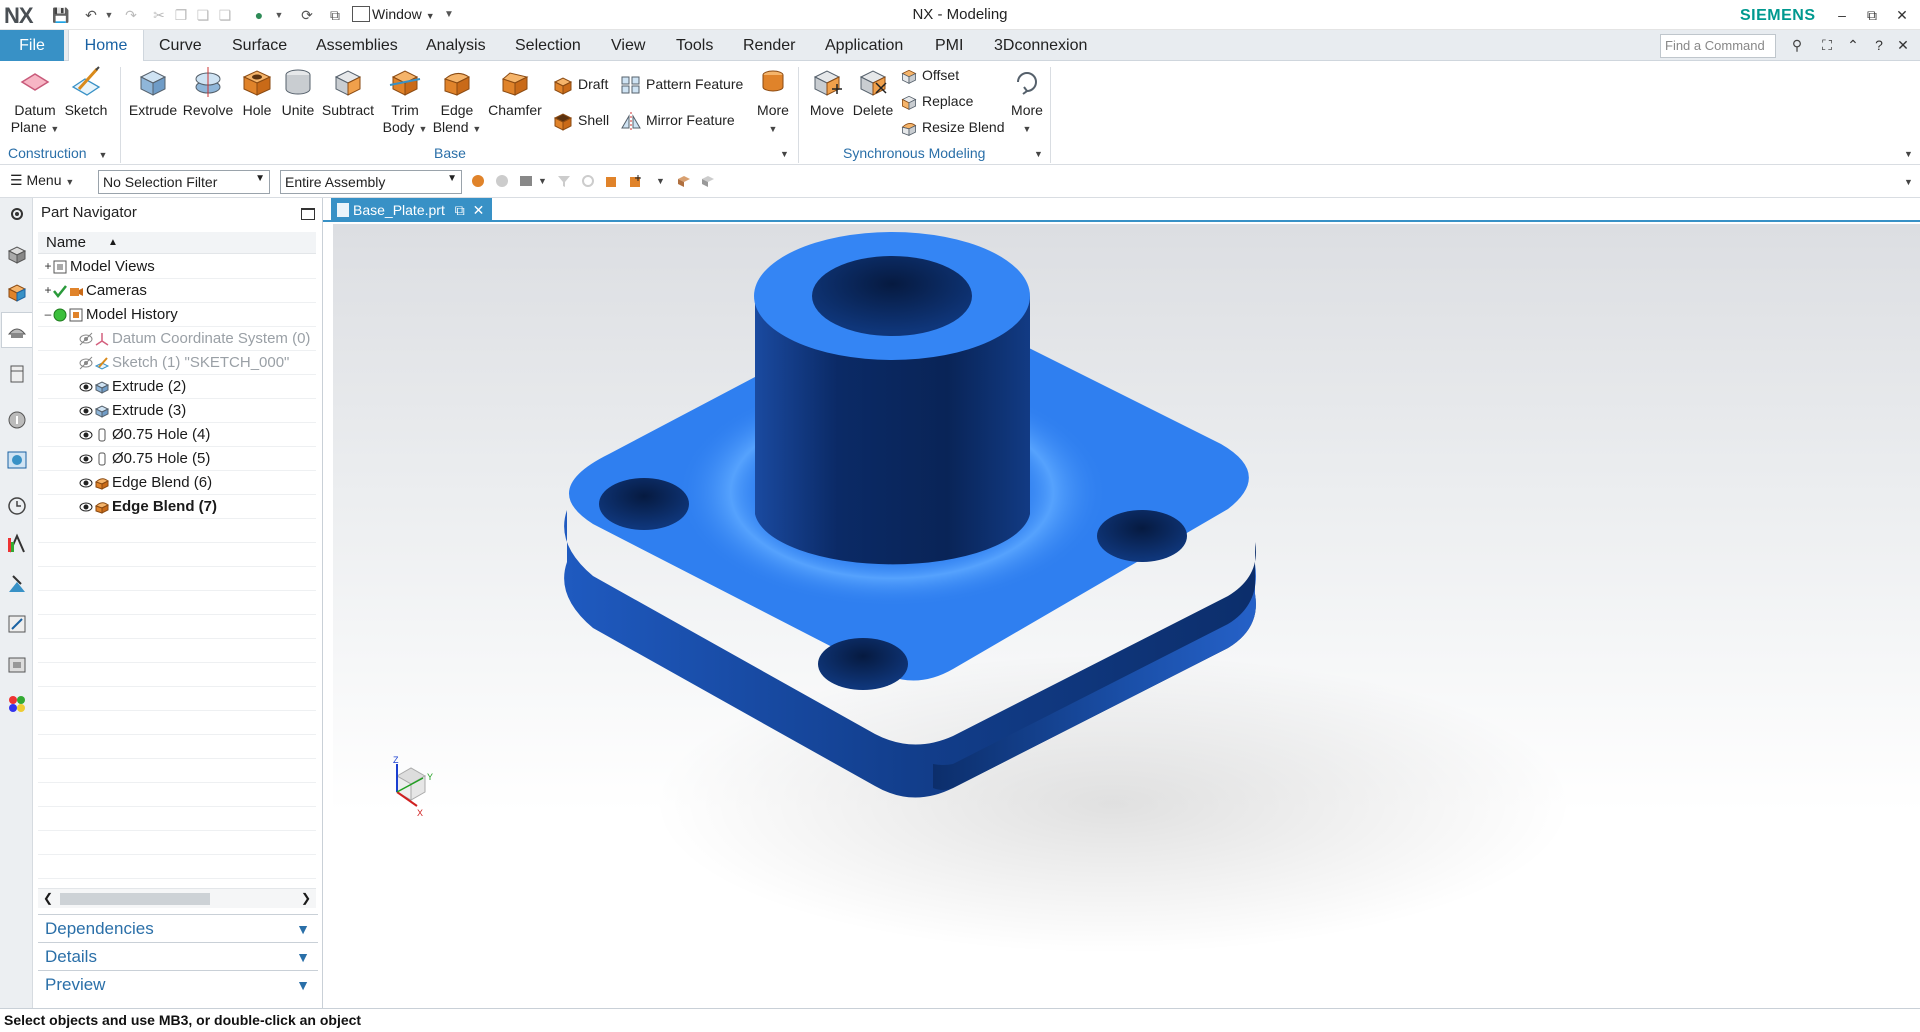  What do you see at coordinates (1797, 45) in the screenshot?
I see `search-icon: ⚲` at bounding box center [1797, 45].